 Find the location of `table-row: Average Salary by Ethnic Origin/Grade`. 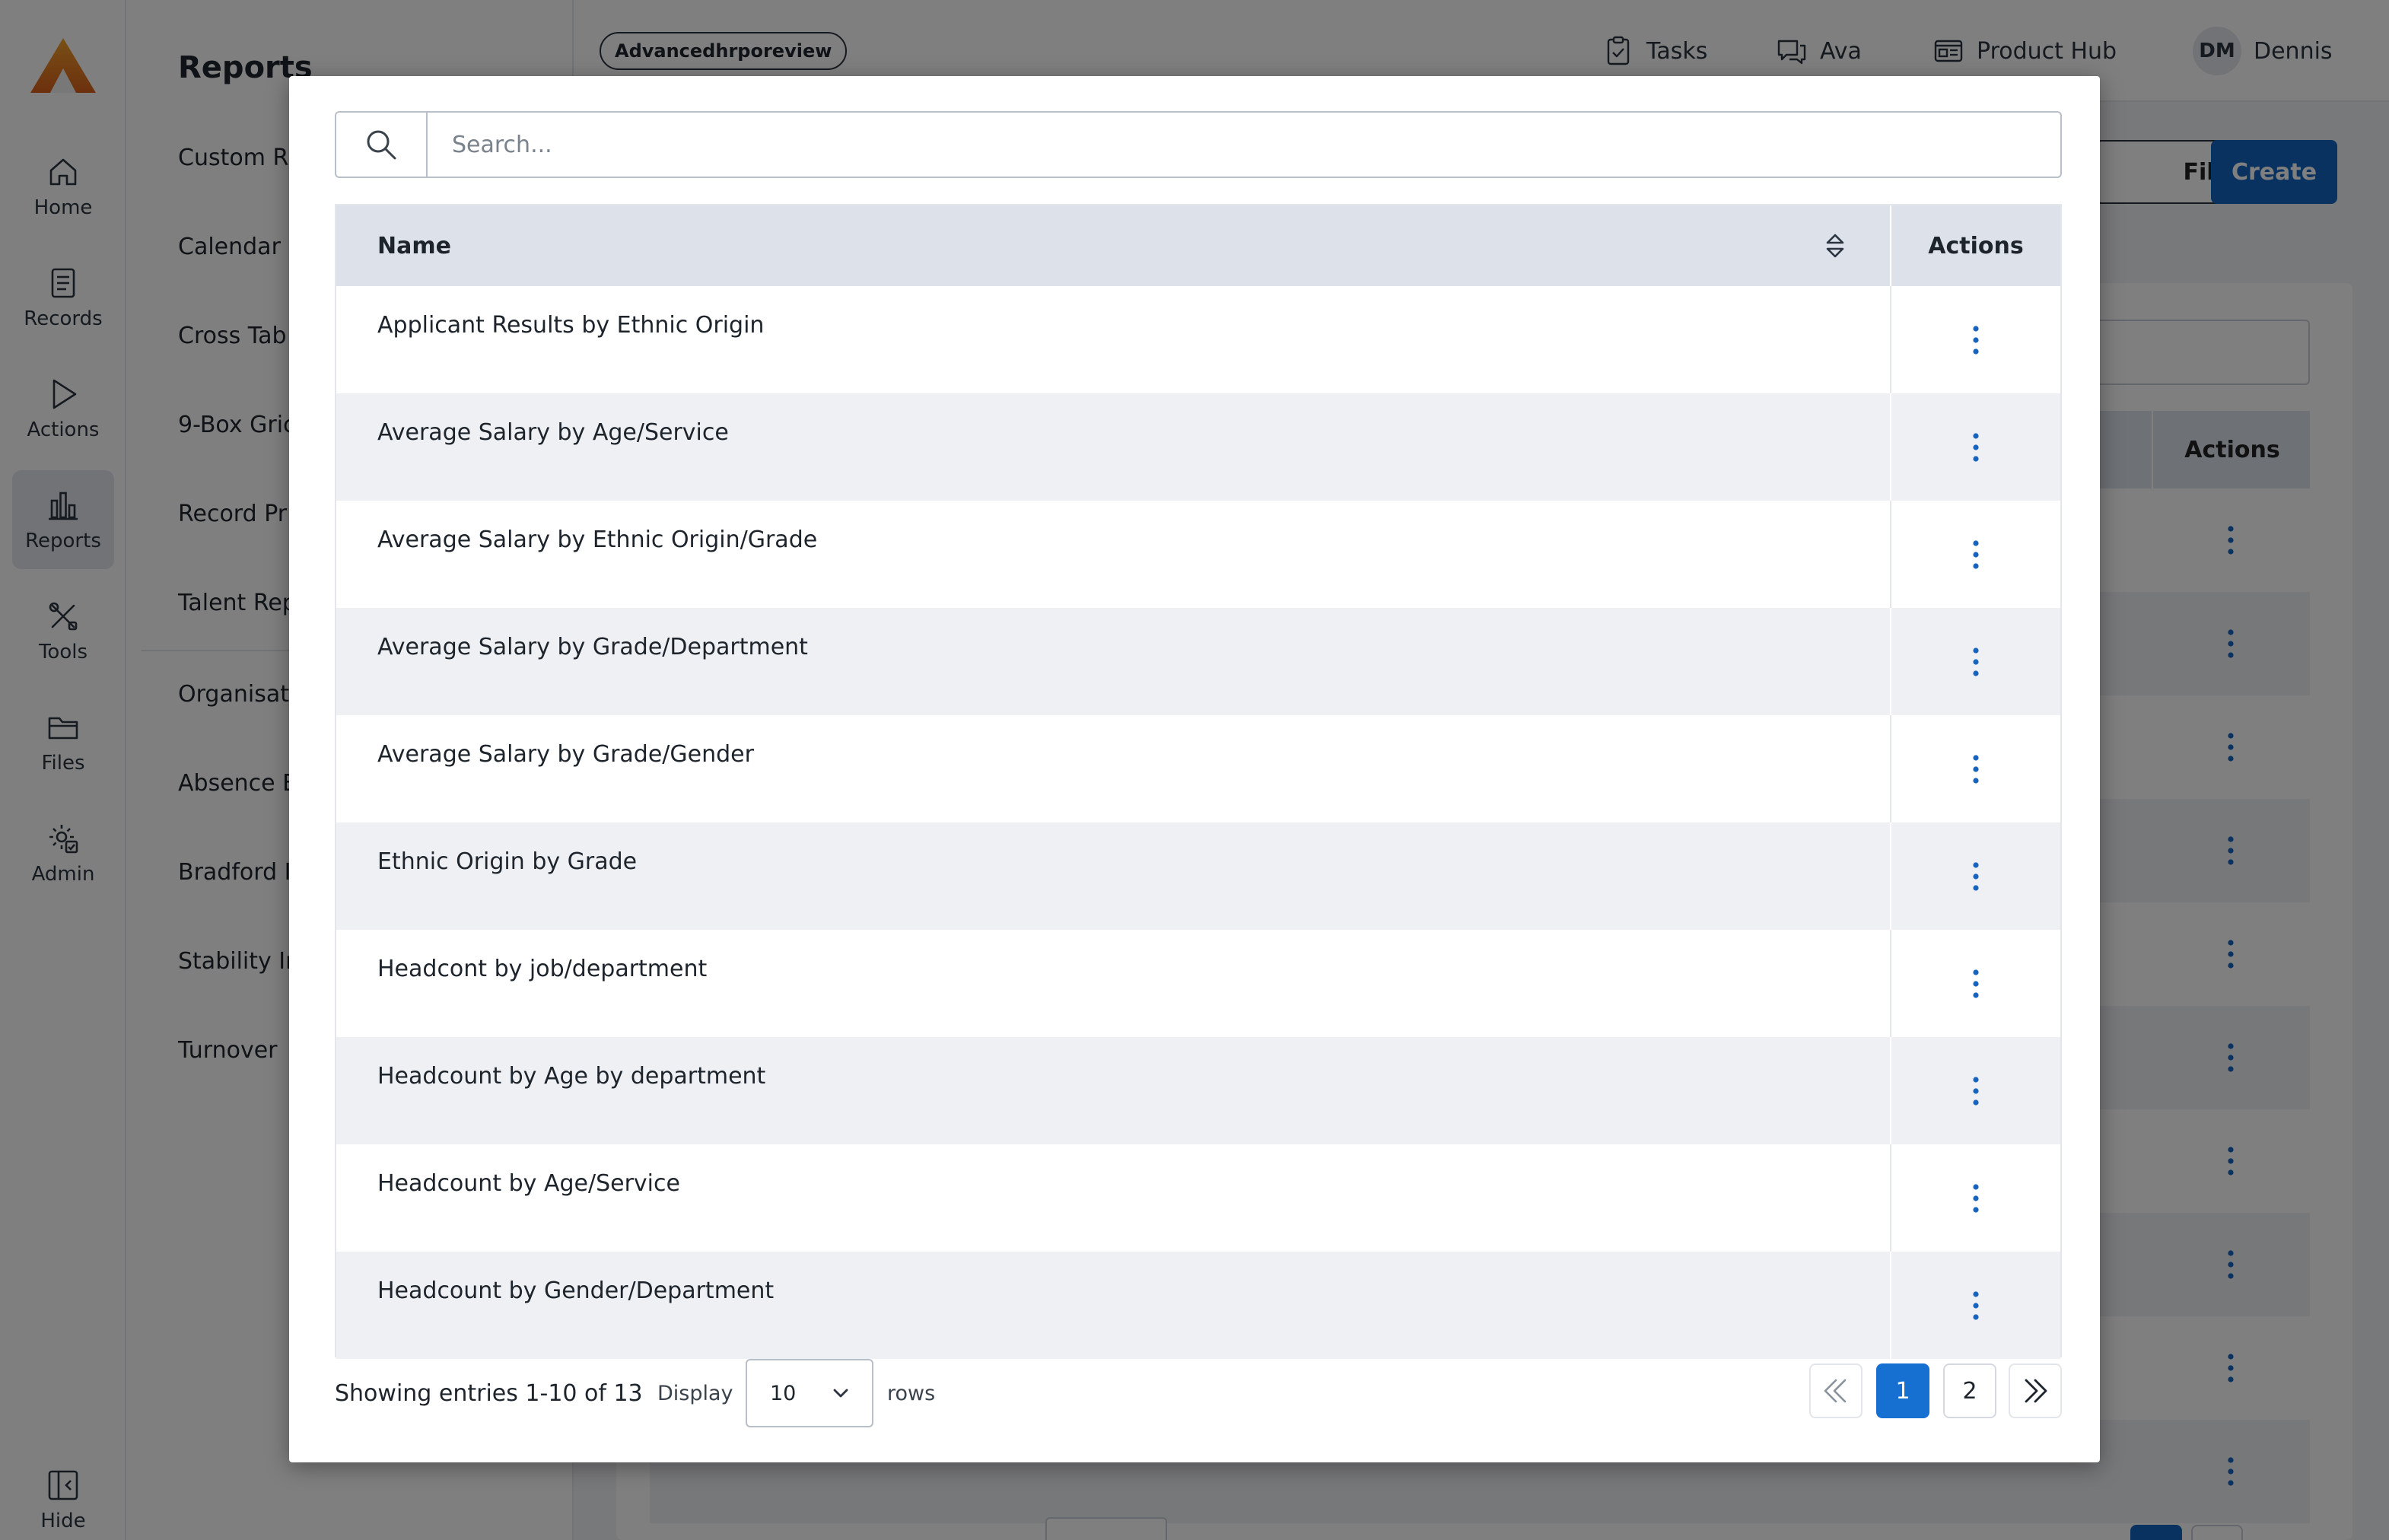

table-row: Average Salary by Ethnic Origin/Grade is located at coordinates (1198, 555).